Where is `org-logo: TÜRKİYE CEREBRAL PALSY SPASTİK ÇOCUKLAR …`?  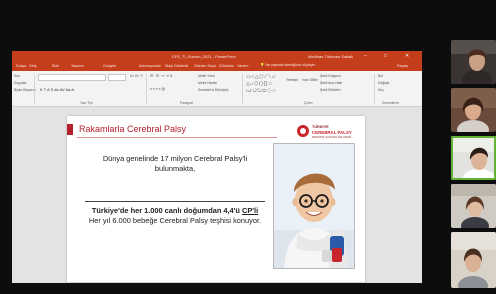 org-logo: TÜRKİYE CEREBRAL PALSY SPASTİK ÇOCUKLAR … is located at coordinates (328, 131).